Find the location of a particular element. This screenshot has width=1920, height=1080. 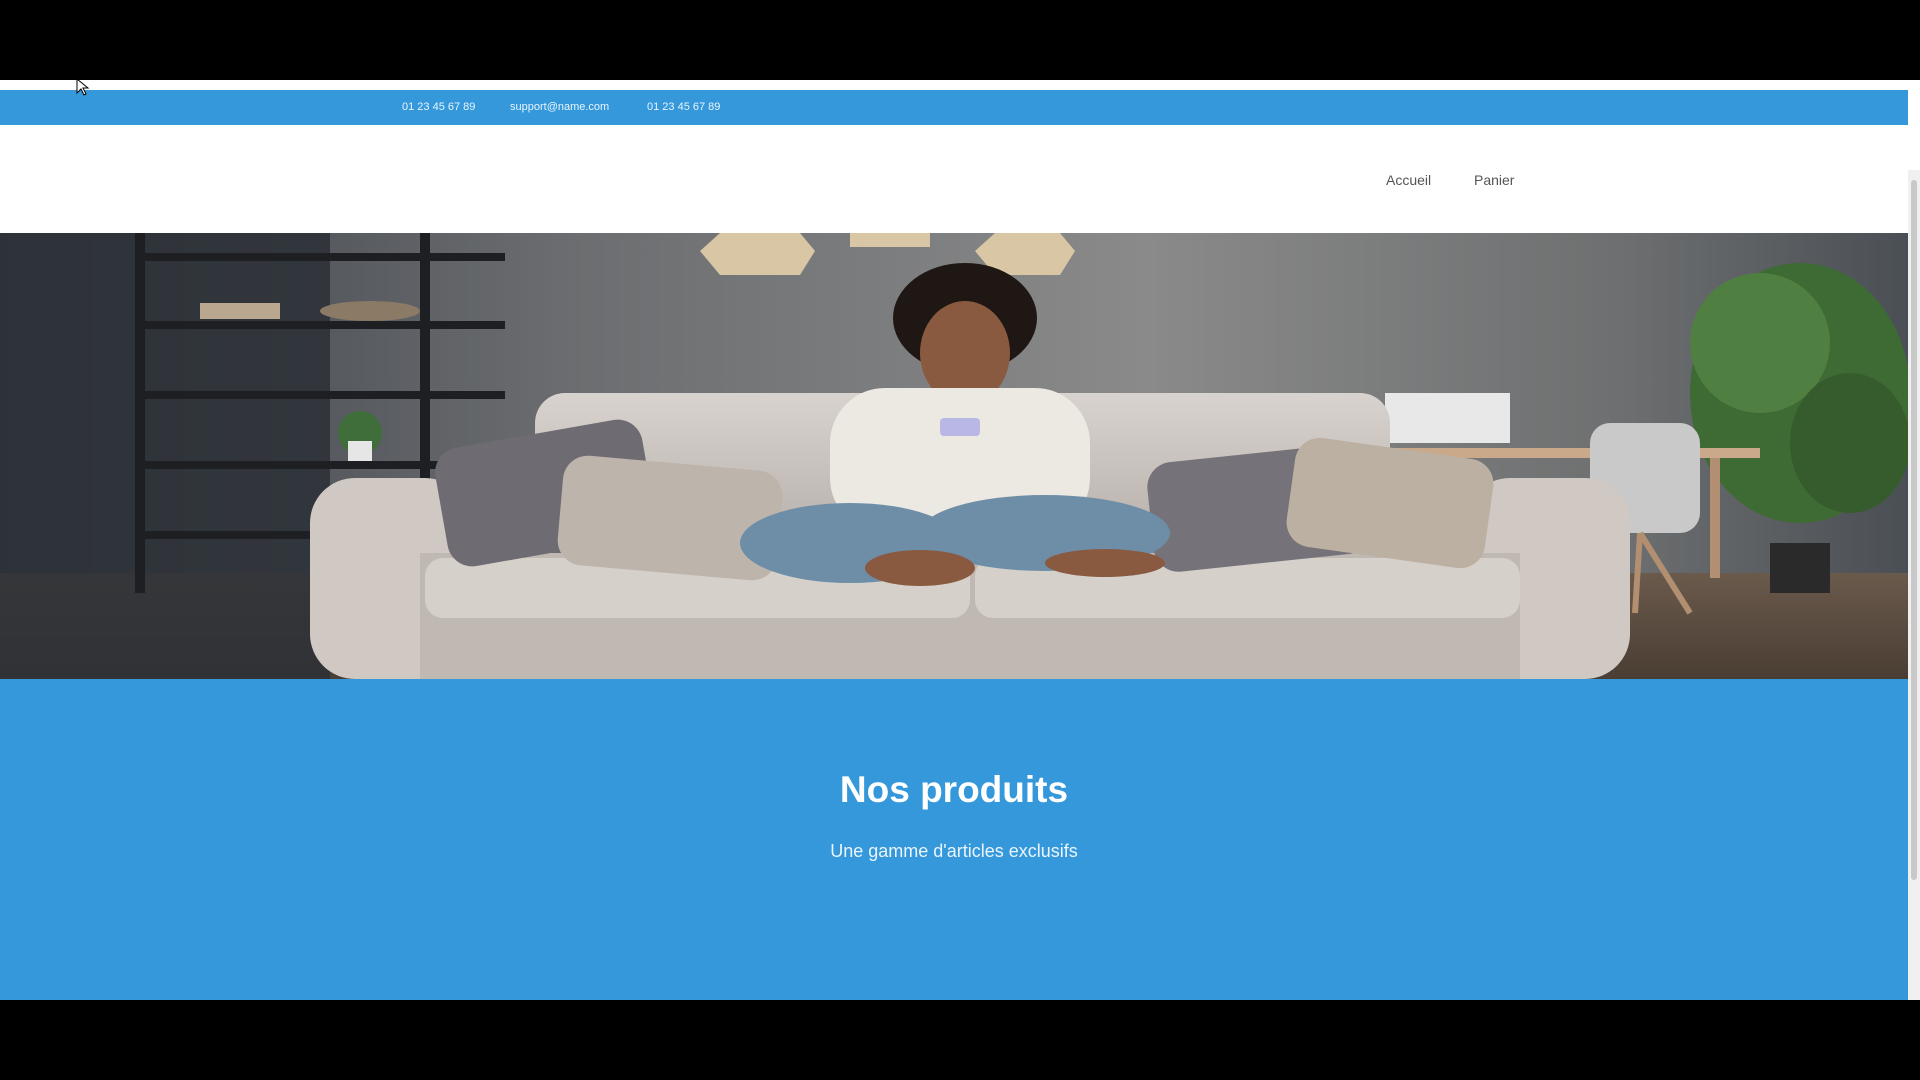

contact-phone-secondary: 01 23 45 67 89 is located at coordinates (683, 107).